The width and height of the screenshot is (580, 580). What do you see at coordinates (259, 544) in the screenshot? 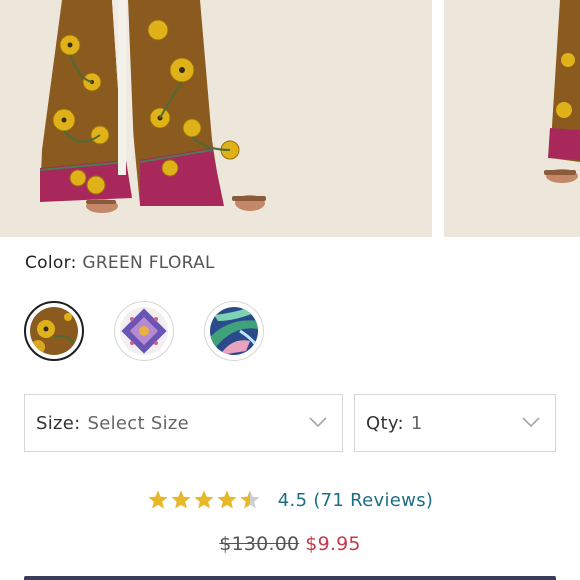
I see `original-price: $130.00` at bounding box center [259, 544].